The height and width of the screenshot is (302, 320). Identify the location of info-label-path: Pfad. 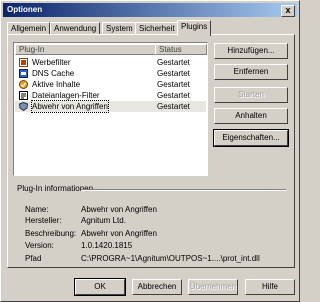
(33, 258).